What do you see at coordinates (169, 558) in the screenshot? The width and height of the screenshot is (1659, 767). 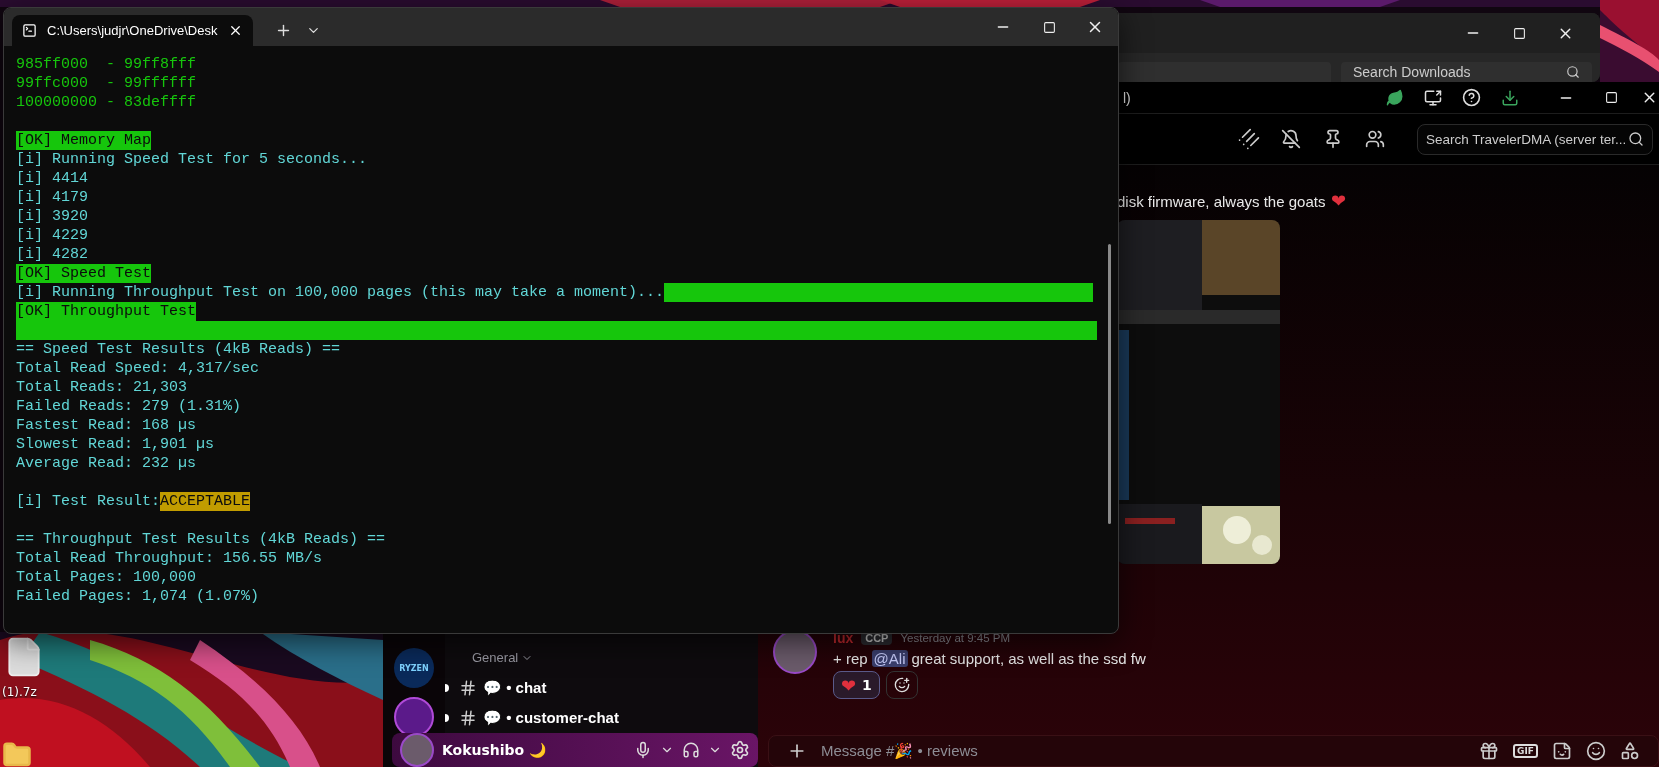 I see `terminal-line: Total Read Throughput: 156.55 MB/s` at bounding box center [169, 558].